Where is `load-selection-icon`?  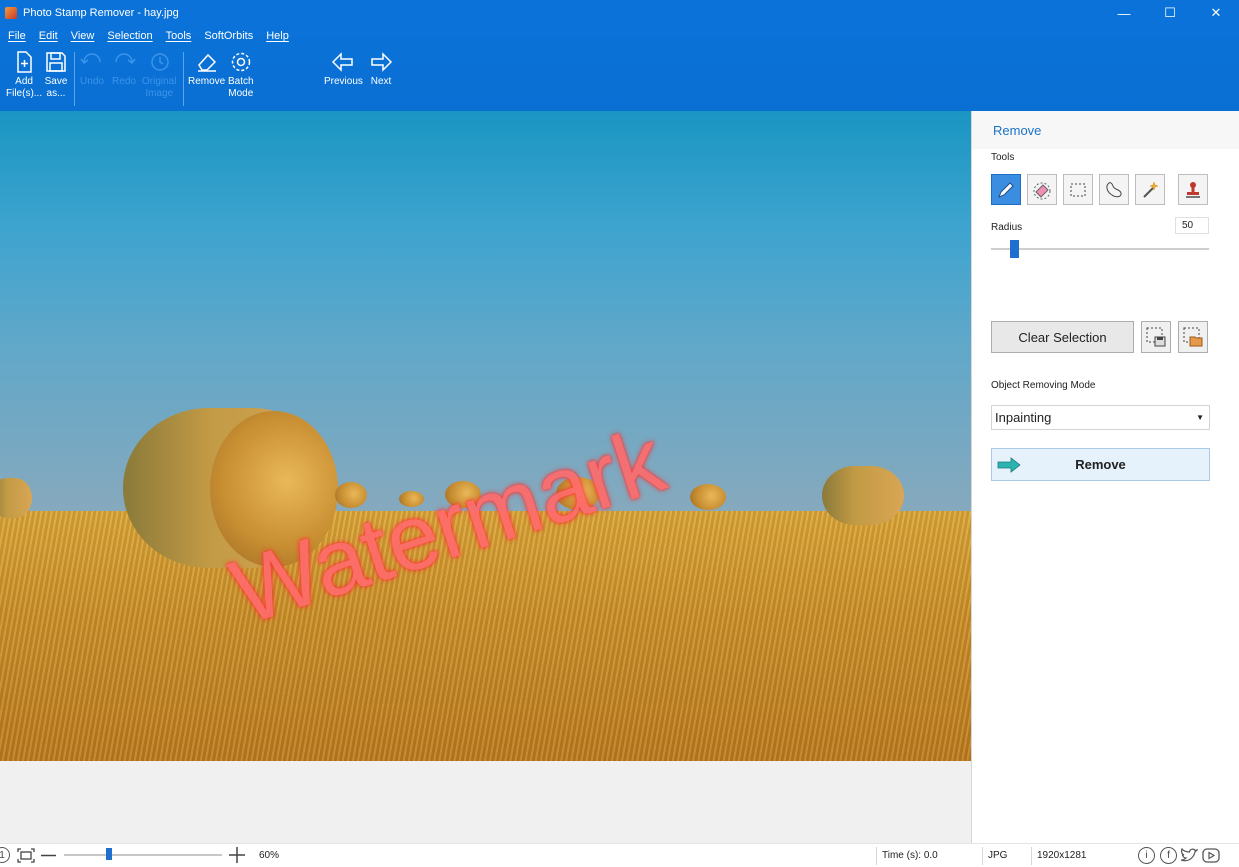
load-selection-icon is located at coordinates (1193, 337).